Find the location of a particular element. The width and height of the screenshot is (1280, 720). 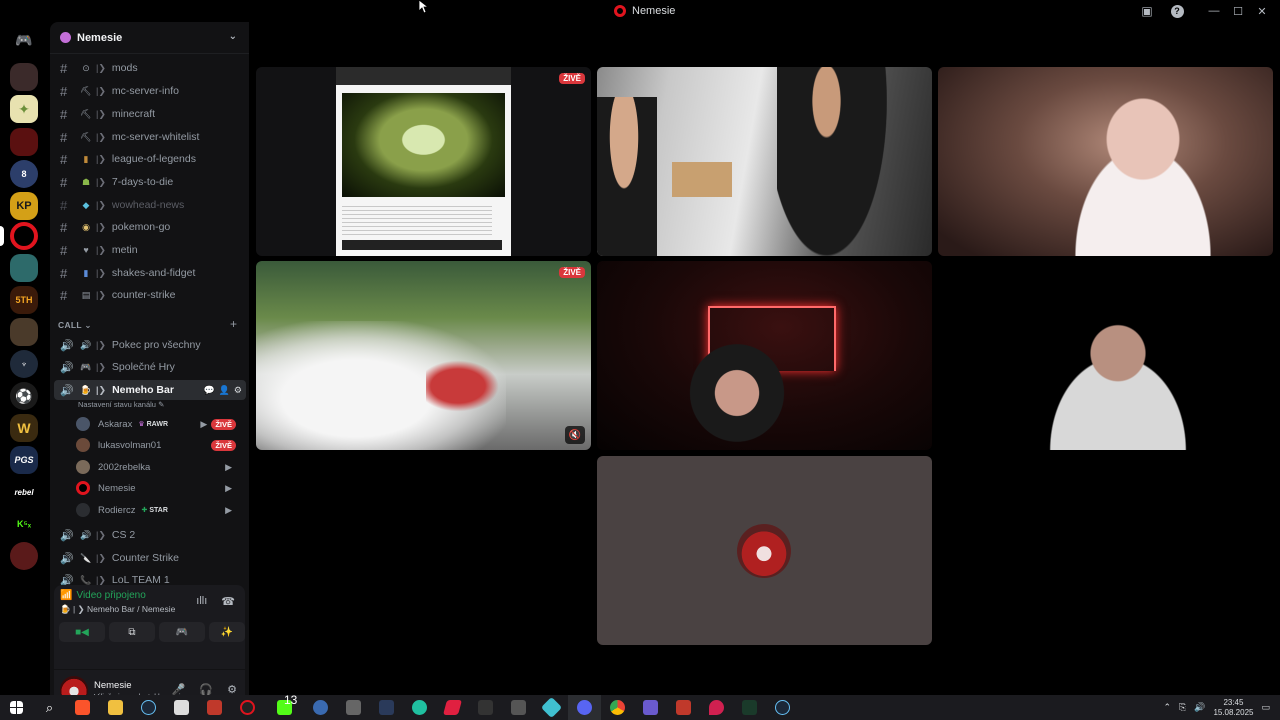

voice-member: 2002rebelka ▶ is located at coordinates (160, 467).